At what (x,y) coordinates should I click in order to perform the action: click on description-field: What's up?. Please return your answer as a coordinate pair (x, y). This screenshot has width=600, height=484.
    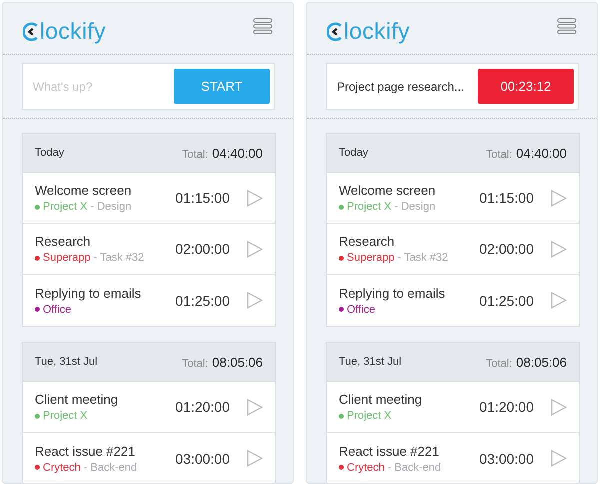
    Looking at the image, I should click on (100, 87).